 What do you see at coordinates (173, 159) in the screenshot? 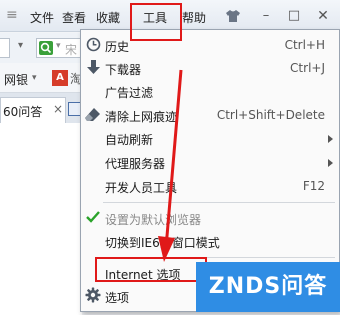
I see `red-arrow-line` at bounding box center [173, 159].